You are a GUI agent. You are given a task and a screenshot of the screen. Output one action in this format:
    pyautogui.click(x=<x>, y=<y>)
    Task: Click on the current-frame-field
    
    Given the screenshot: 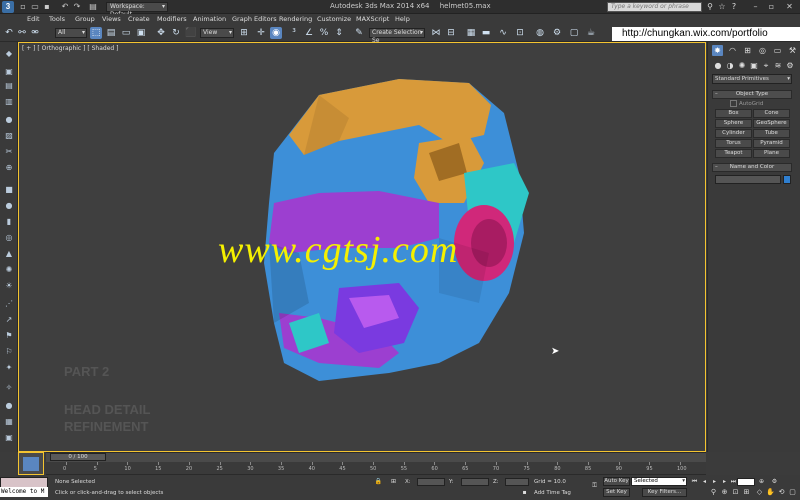 What is the action you would take?
    pyautogui.click(x=746, y=482)
    